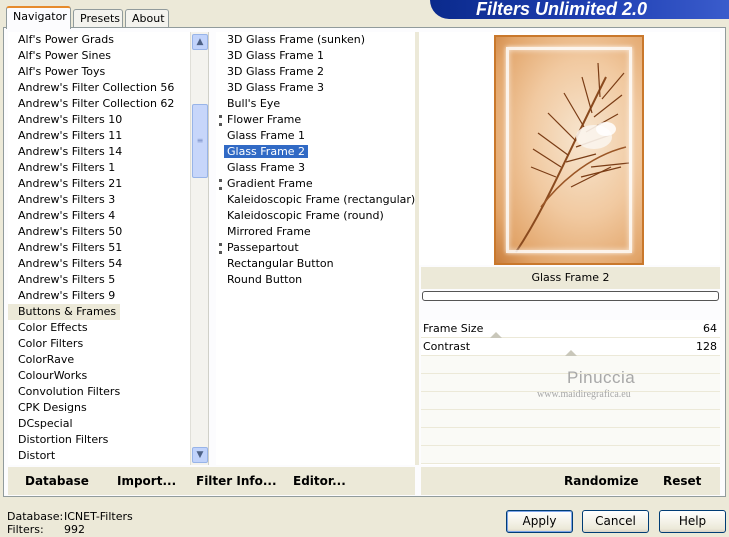  What do you see at coordinates (108, 72) in the screenshot?
I see `category-item: Alf's Power Toys` at bounding box center [108, 72].